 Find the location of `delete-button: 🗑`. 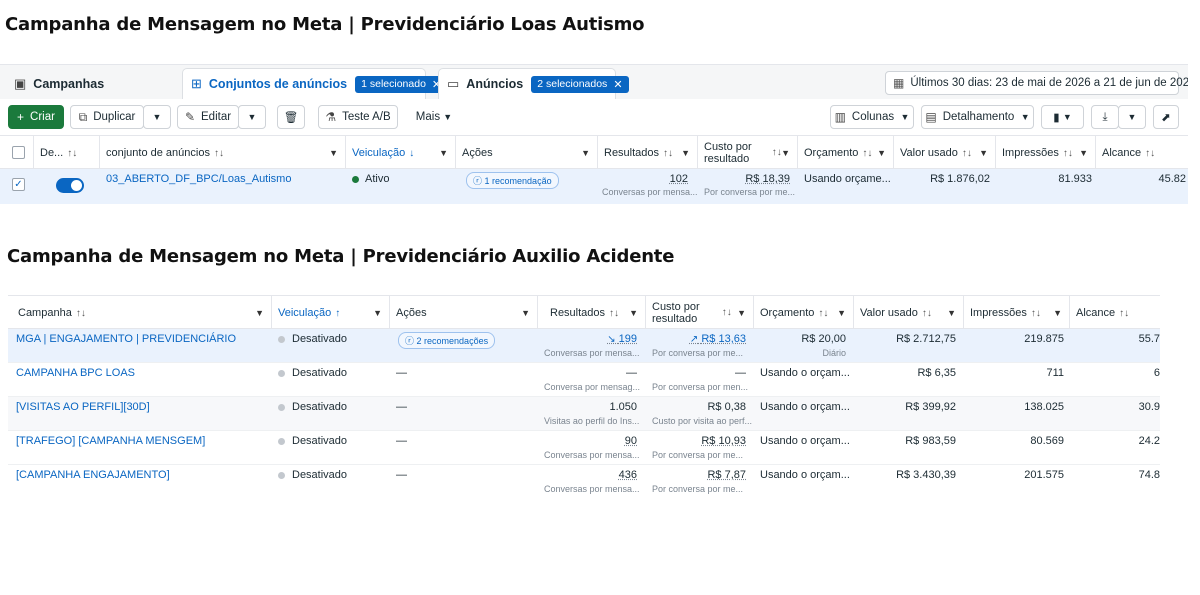

delete-button: 🗑 is located at coordinates (291, 117).